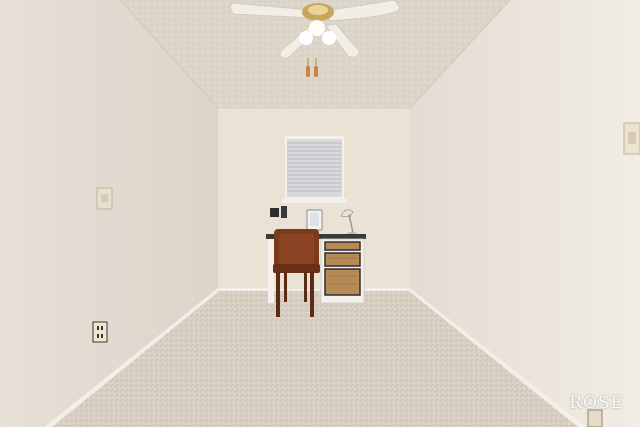 The height and width of the screenshot is (427, 640). Describe the element at coordinates (342, 268) in the screenshot. I see `desk-drawers` at that location.